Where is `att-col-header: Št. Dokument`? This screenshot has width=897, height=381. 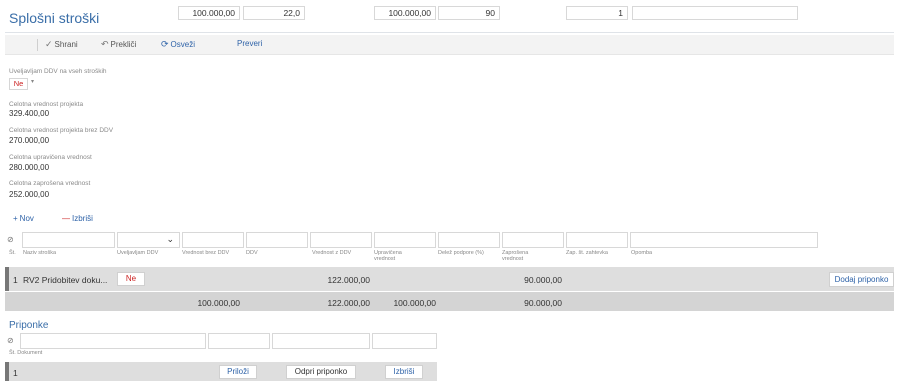
att-col-header: Št. Dokument is located at coordinates (25, 353).